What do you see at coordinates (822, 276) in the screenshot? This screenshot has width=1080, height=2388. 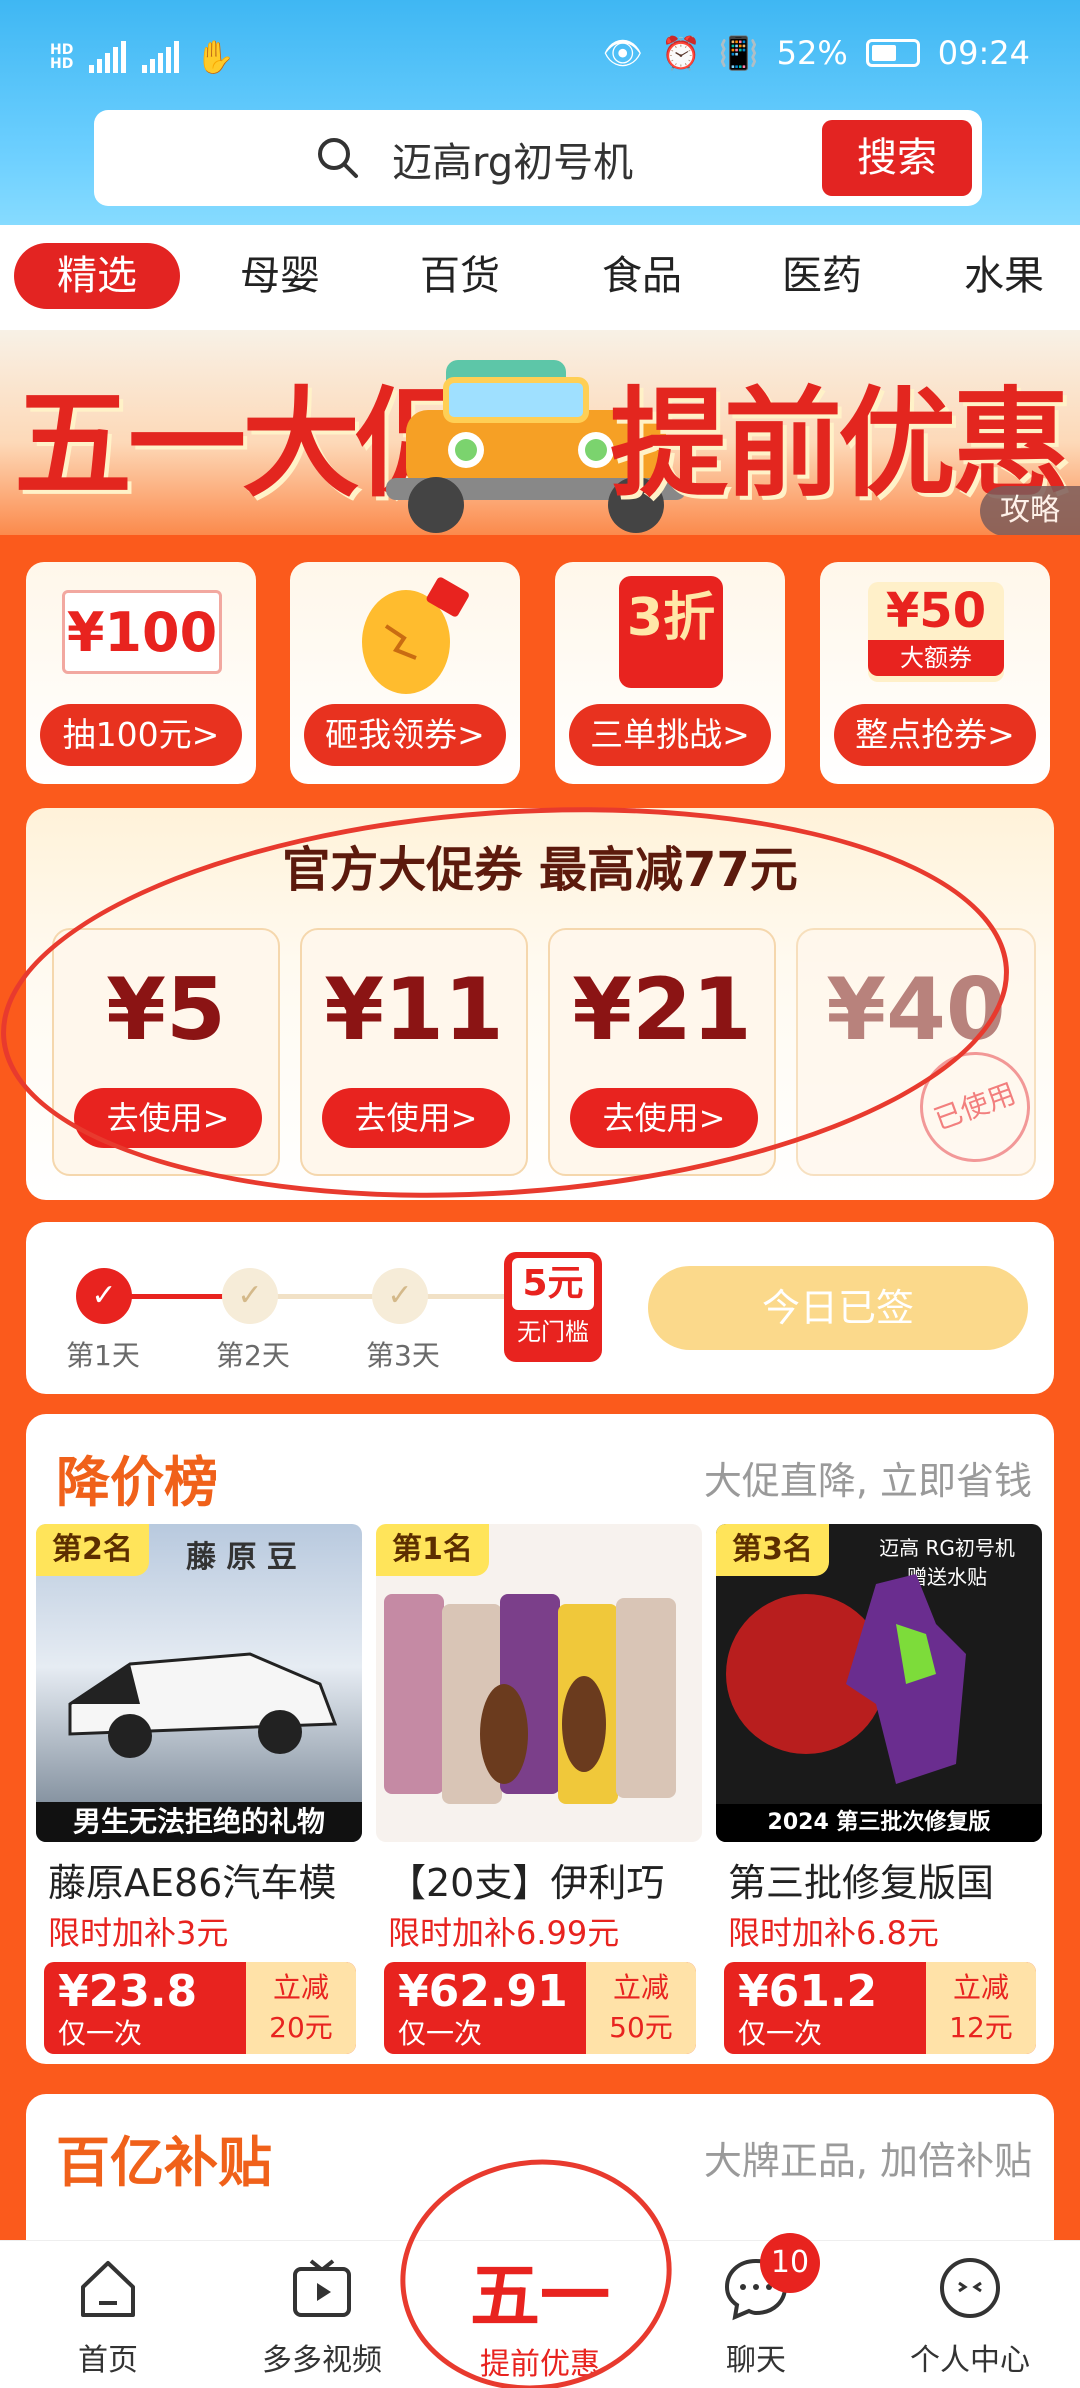 I see `tab-yiyao: 医药` at bounding box center [822, 276].